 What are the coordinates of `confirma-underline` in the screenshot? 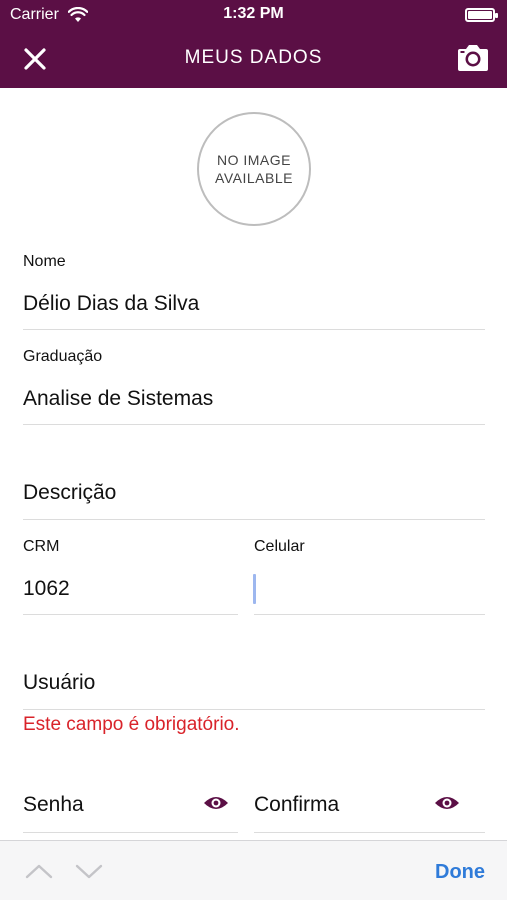 It's located at (369, 832).